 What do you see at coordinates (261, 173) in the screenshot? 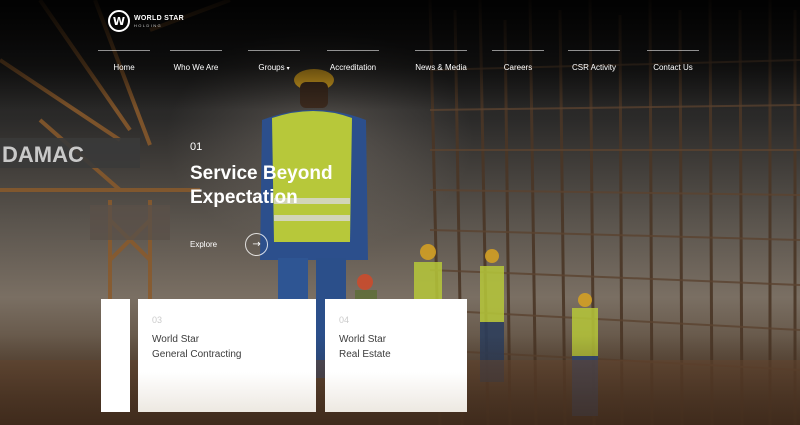
I see `headline-line-1: Service Beyond` at bounding box center [261, 173].